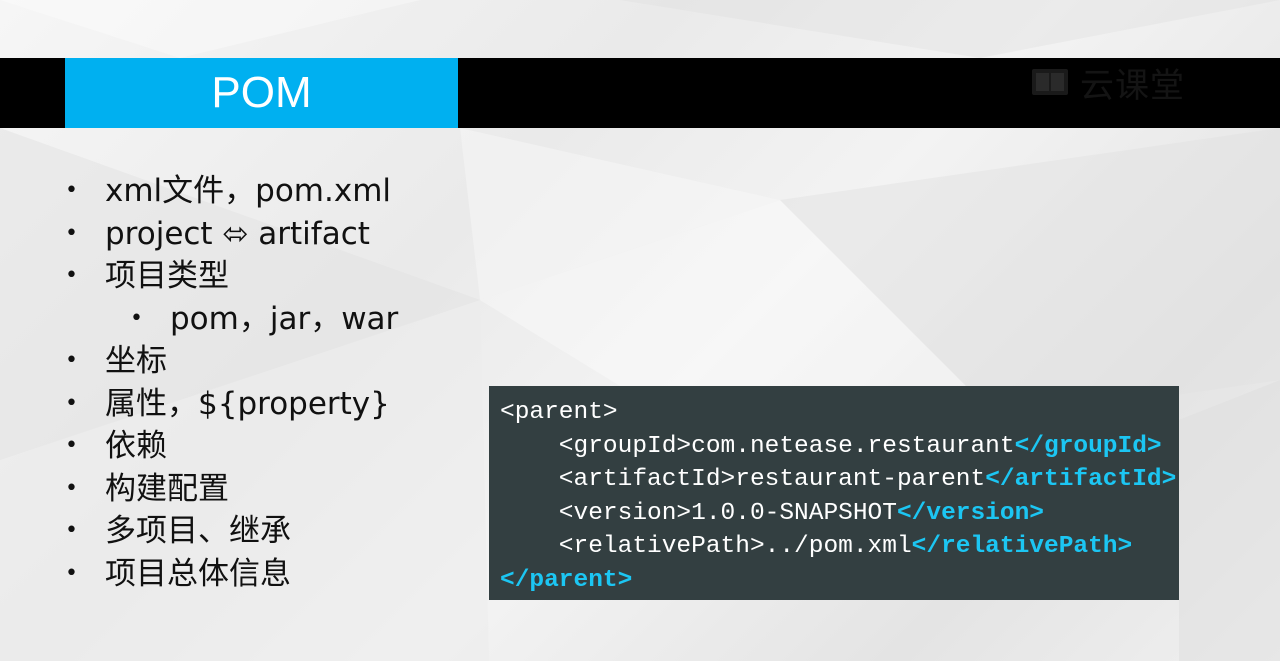  What do you see at coordinates (559, 412) in the screenshot?
I see `code-line-1: <parent>` at bounding box center [559, 412].